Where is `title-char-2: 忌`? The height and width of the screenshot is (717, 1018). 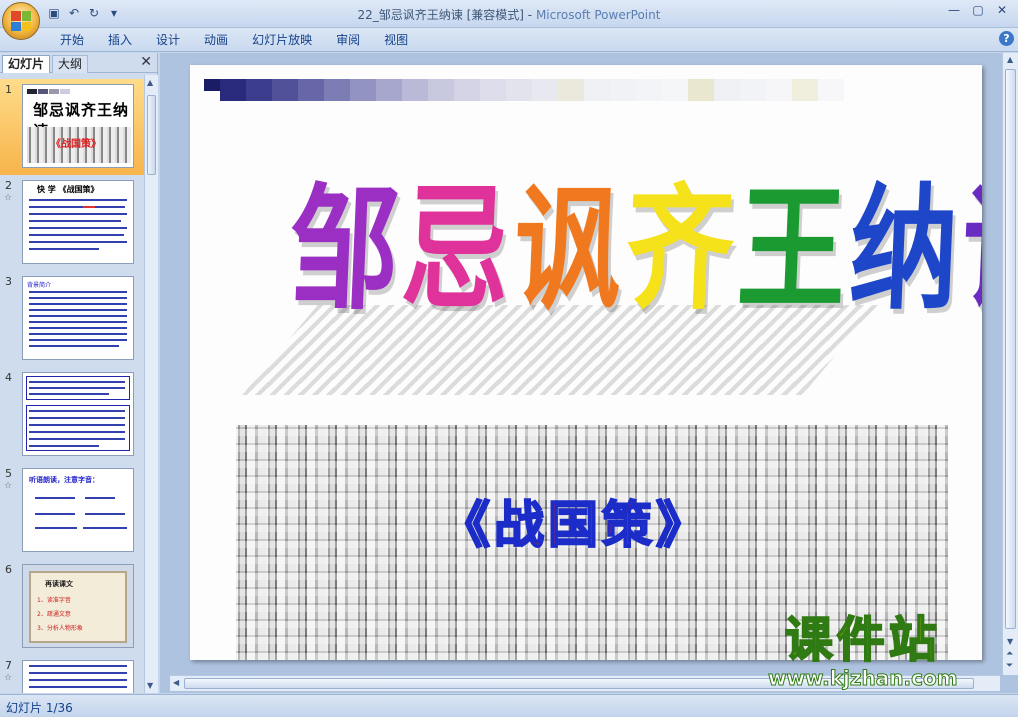 title-char-2: 忌 is located at coordinates (456, 250).